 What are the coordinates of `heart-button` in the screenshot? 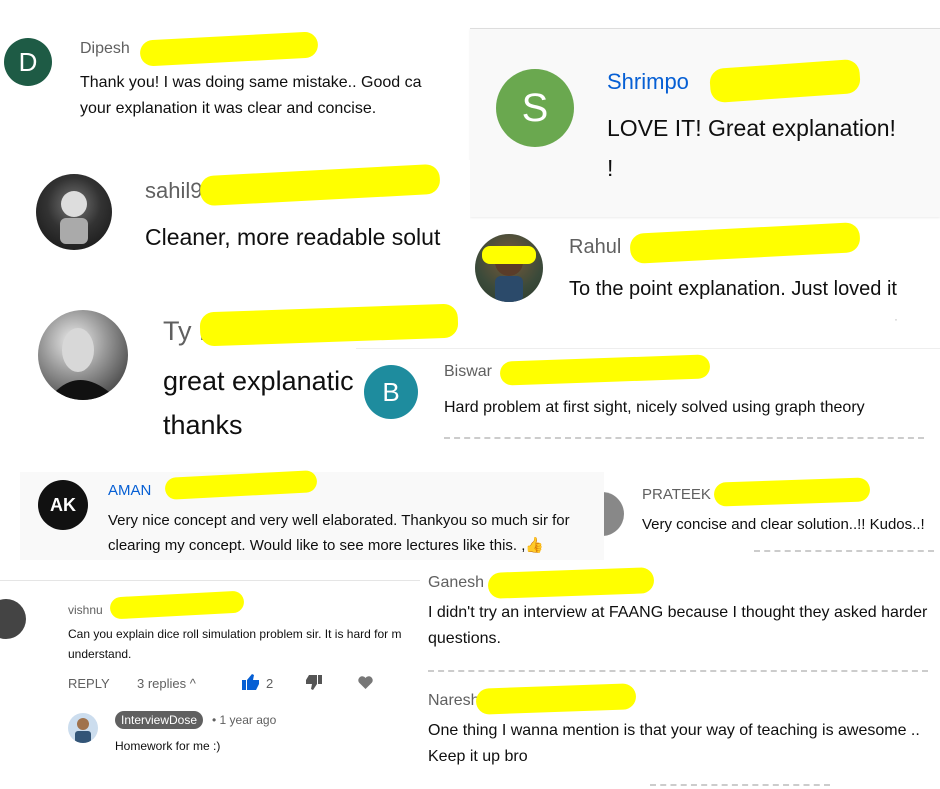 It's located at (365, 682).